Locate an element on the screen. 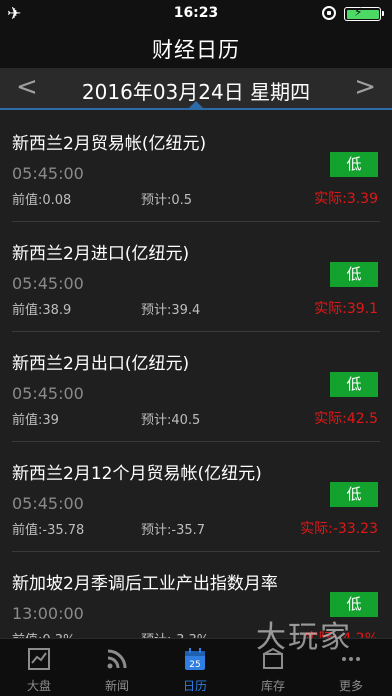  forecast-value: 预计:-35.7 is located at coordinates (173, 530).